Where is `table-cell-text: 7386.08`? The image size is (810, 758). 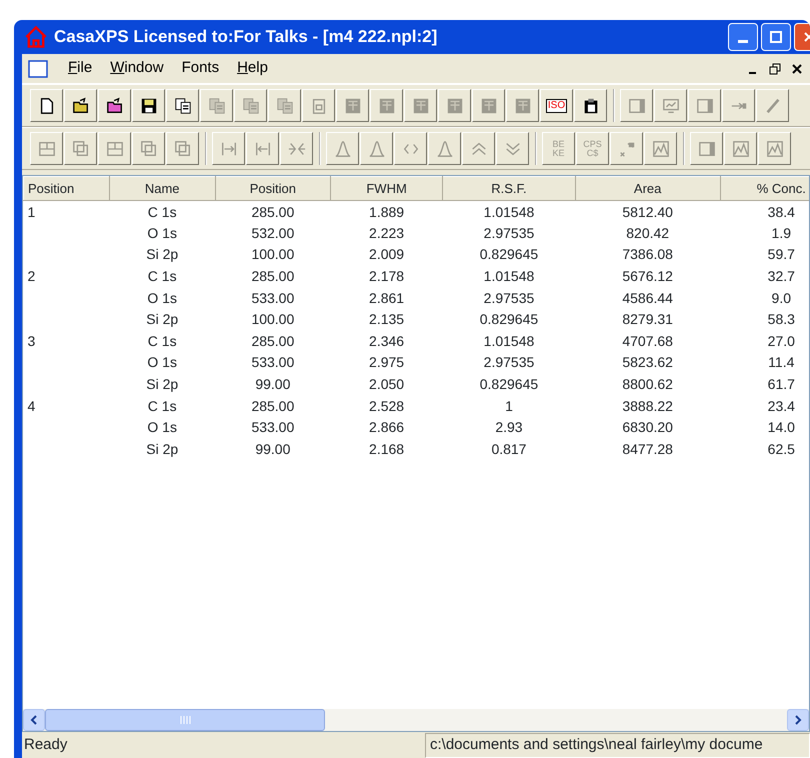
table-cell-text: 7386.08 is located at coordinates (647, 254).